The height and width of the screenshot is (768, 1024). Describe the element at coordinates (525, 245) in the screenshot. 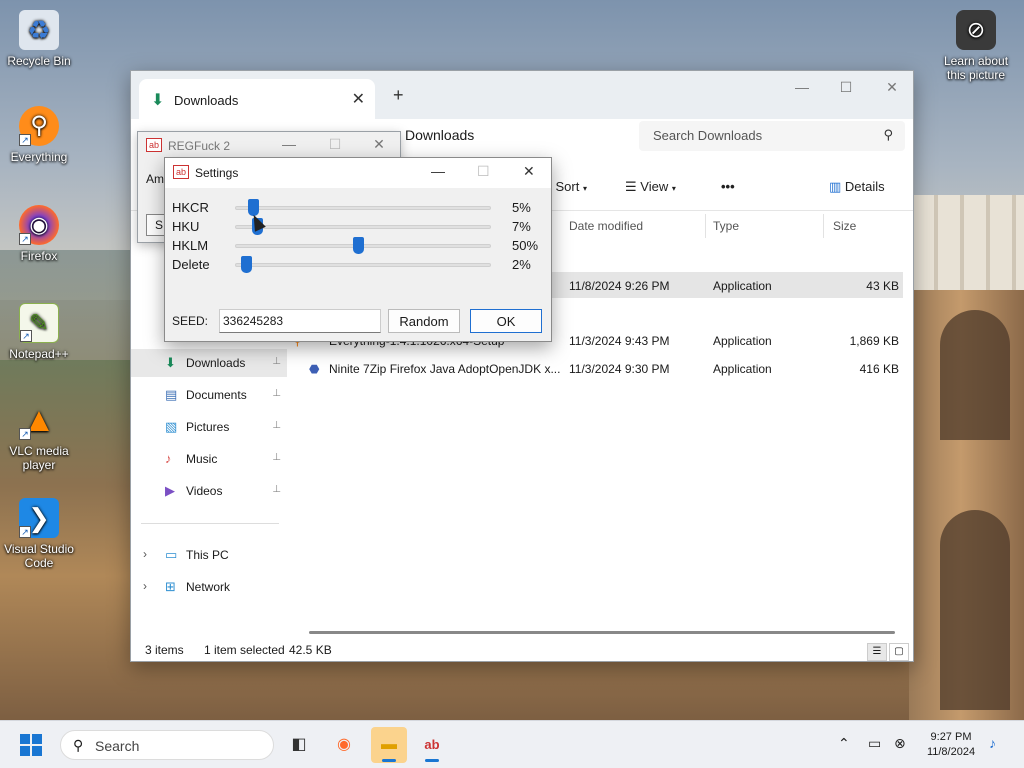

I see `slider-value: 50%` at that location.